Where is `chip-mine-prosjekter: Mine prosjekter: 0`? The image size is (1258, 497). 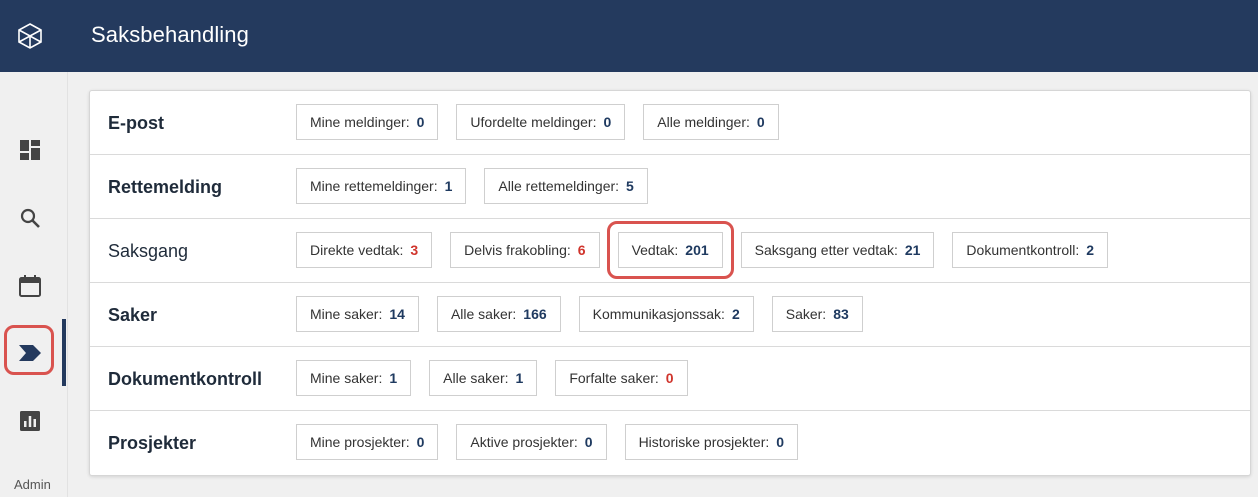 chip-mine-prosjekter: Mine prosjekter: 0 is located at coordinates (367, 442).